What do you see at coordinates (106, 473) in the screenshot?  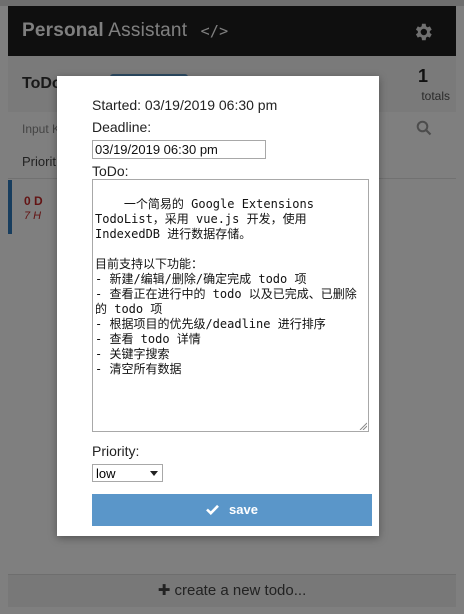 I see `priority-select-value: low` at bounding box center [106, 473].